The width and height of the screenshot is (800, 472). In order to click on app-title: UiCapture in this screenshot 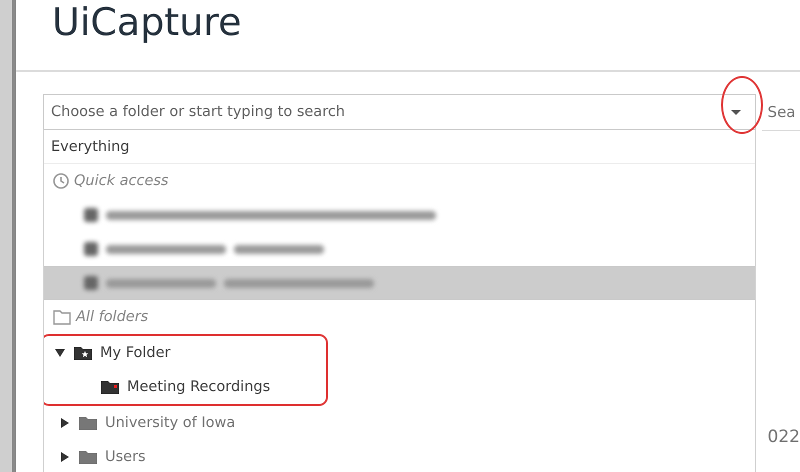, I will do `click(147, 22)`.